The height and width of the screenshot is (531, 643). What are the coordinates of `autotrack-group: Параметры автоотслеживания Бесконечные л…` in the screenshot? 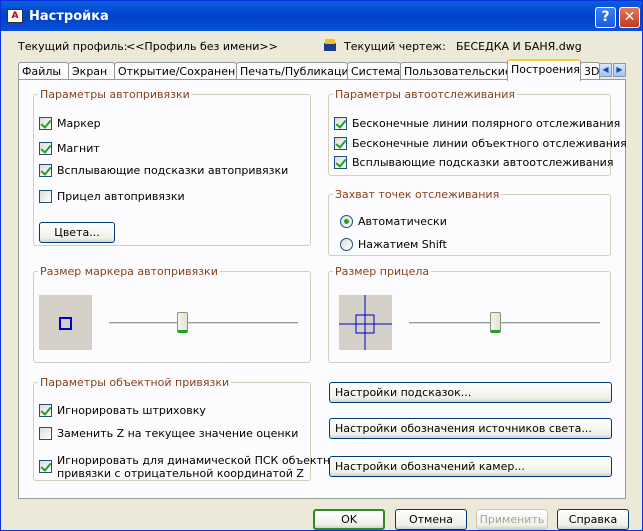 It's located at (477, 132).